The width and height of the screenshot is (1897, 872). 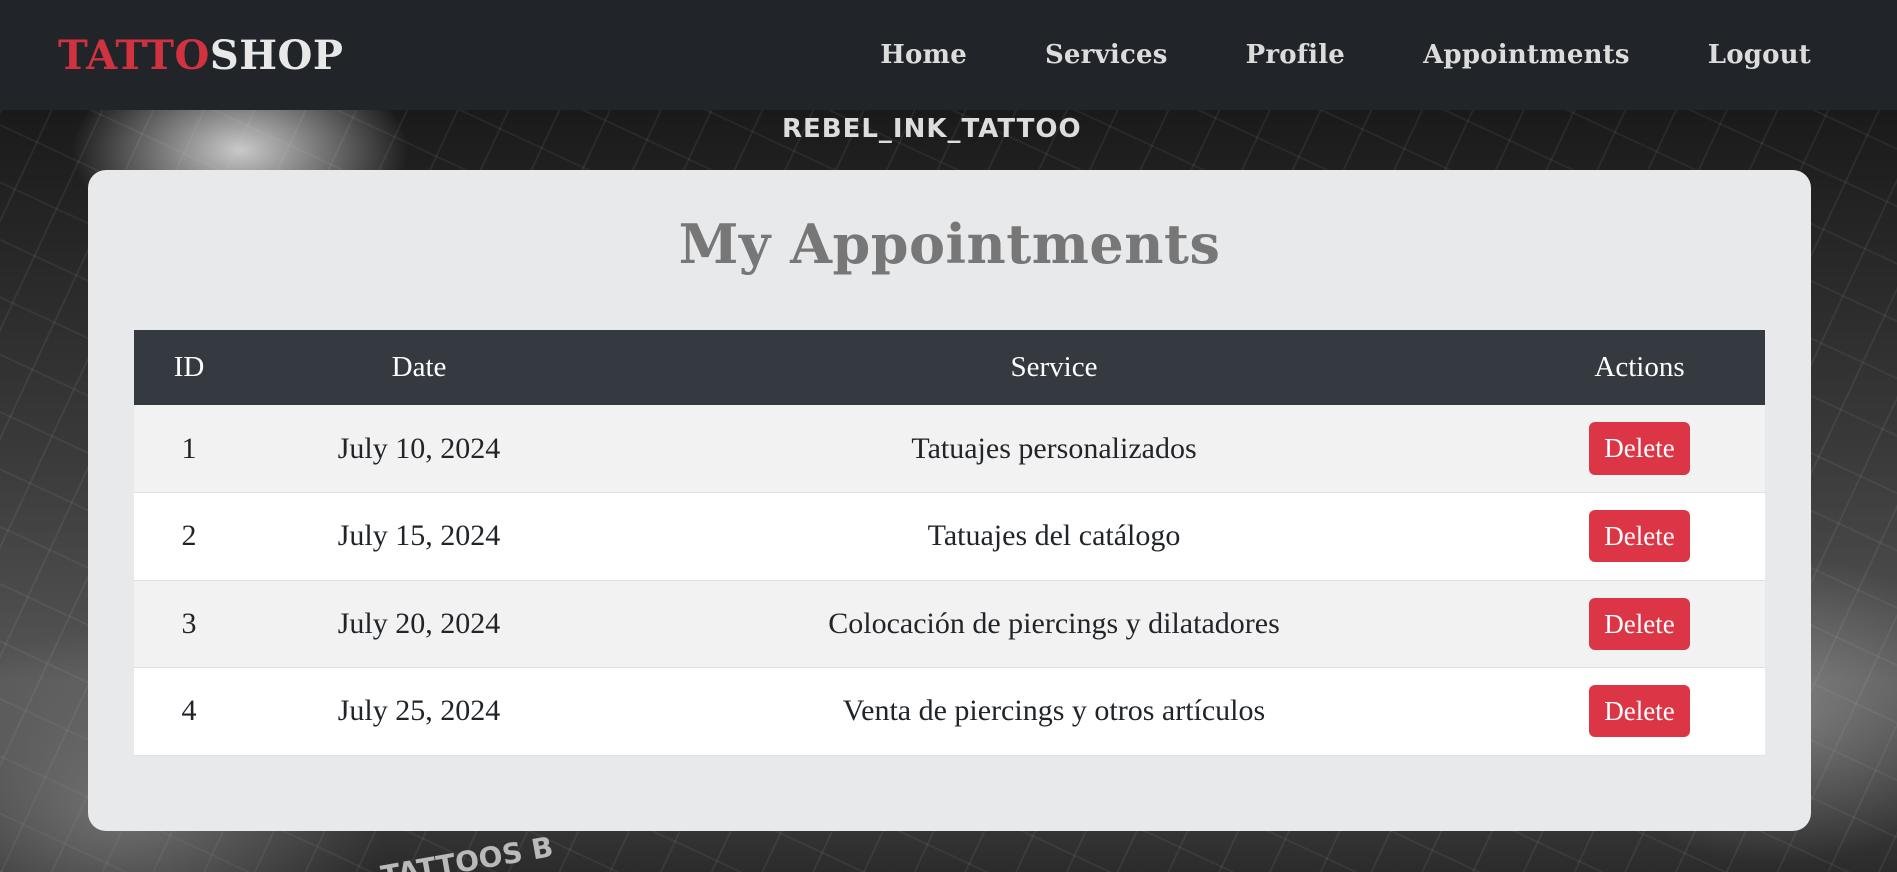 I want to click on cell-date: July 15, 2024, so click(x=419, y=536).